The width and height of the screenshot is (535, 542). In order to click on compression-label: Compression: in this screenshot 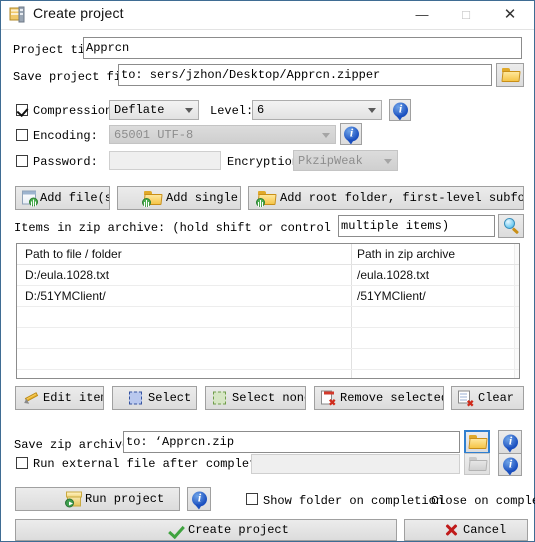, I will do `click(76, 111)`.